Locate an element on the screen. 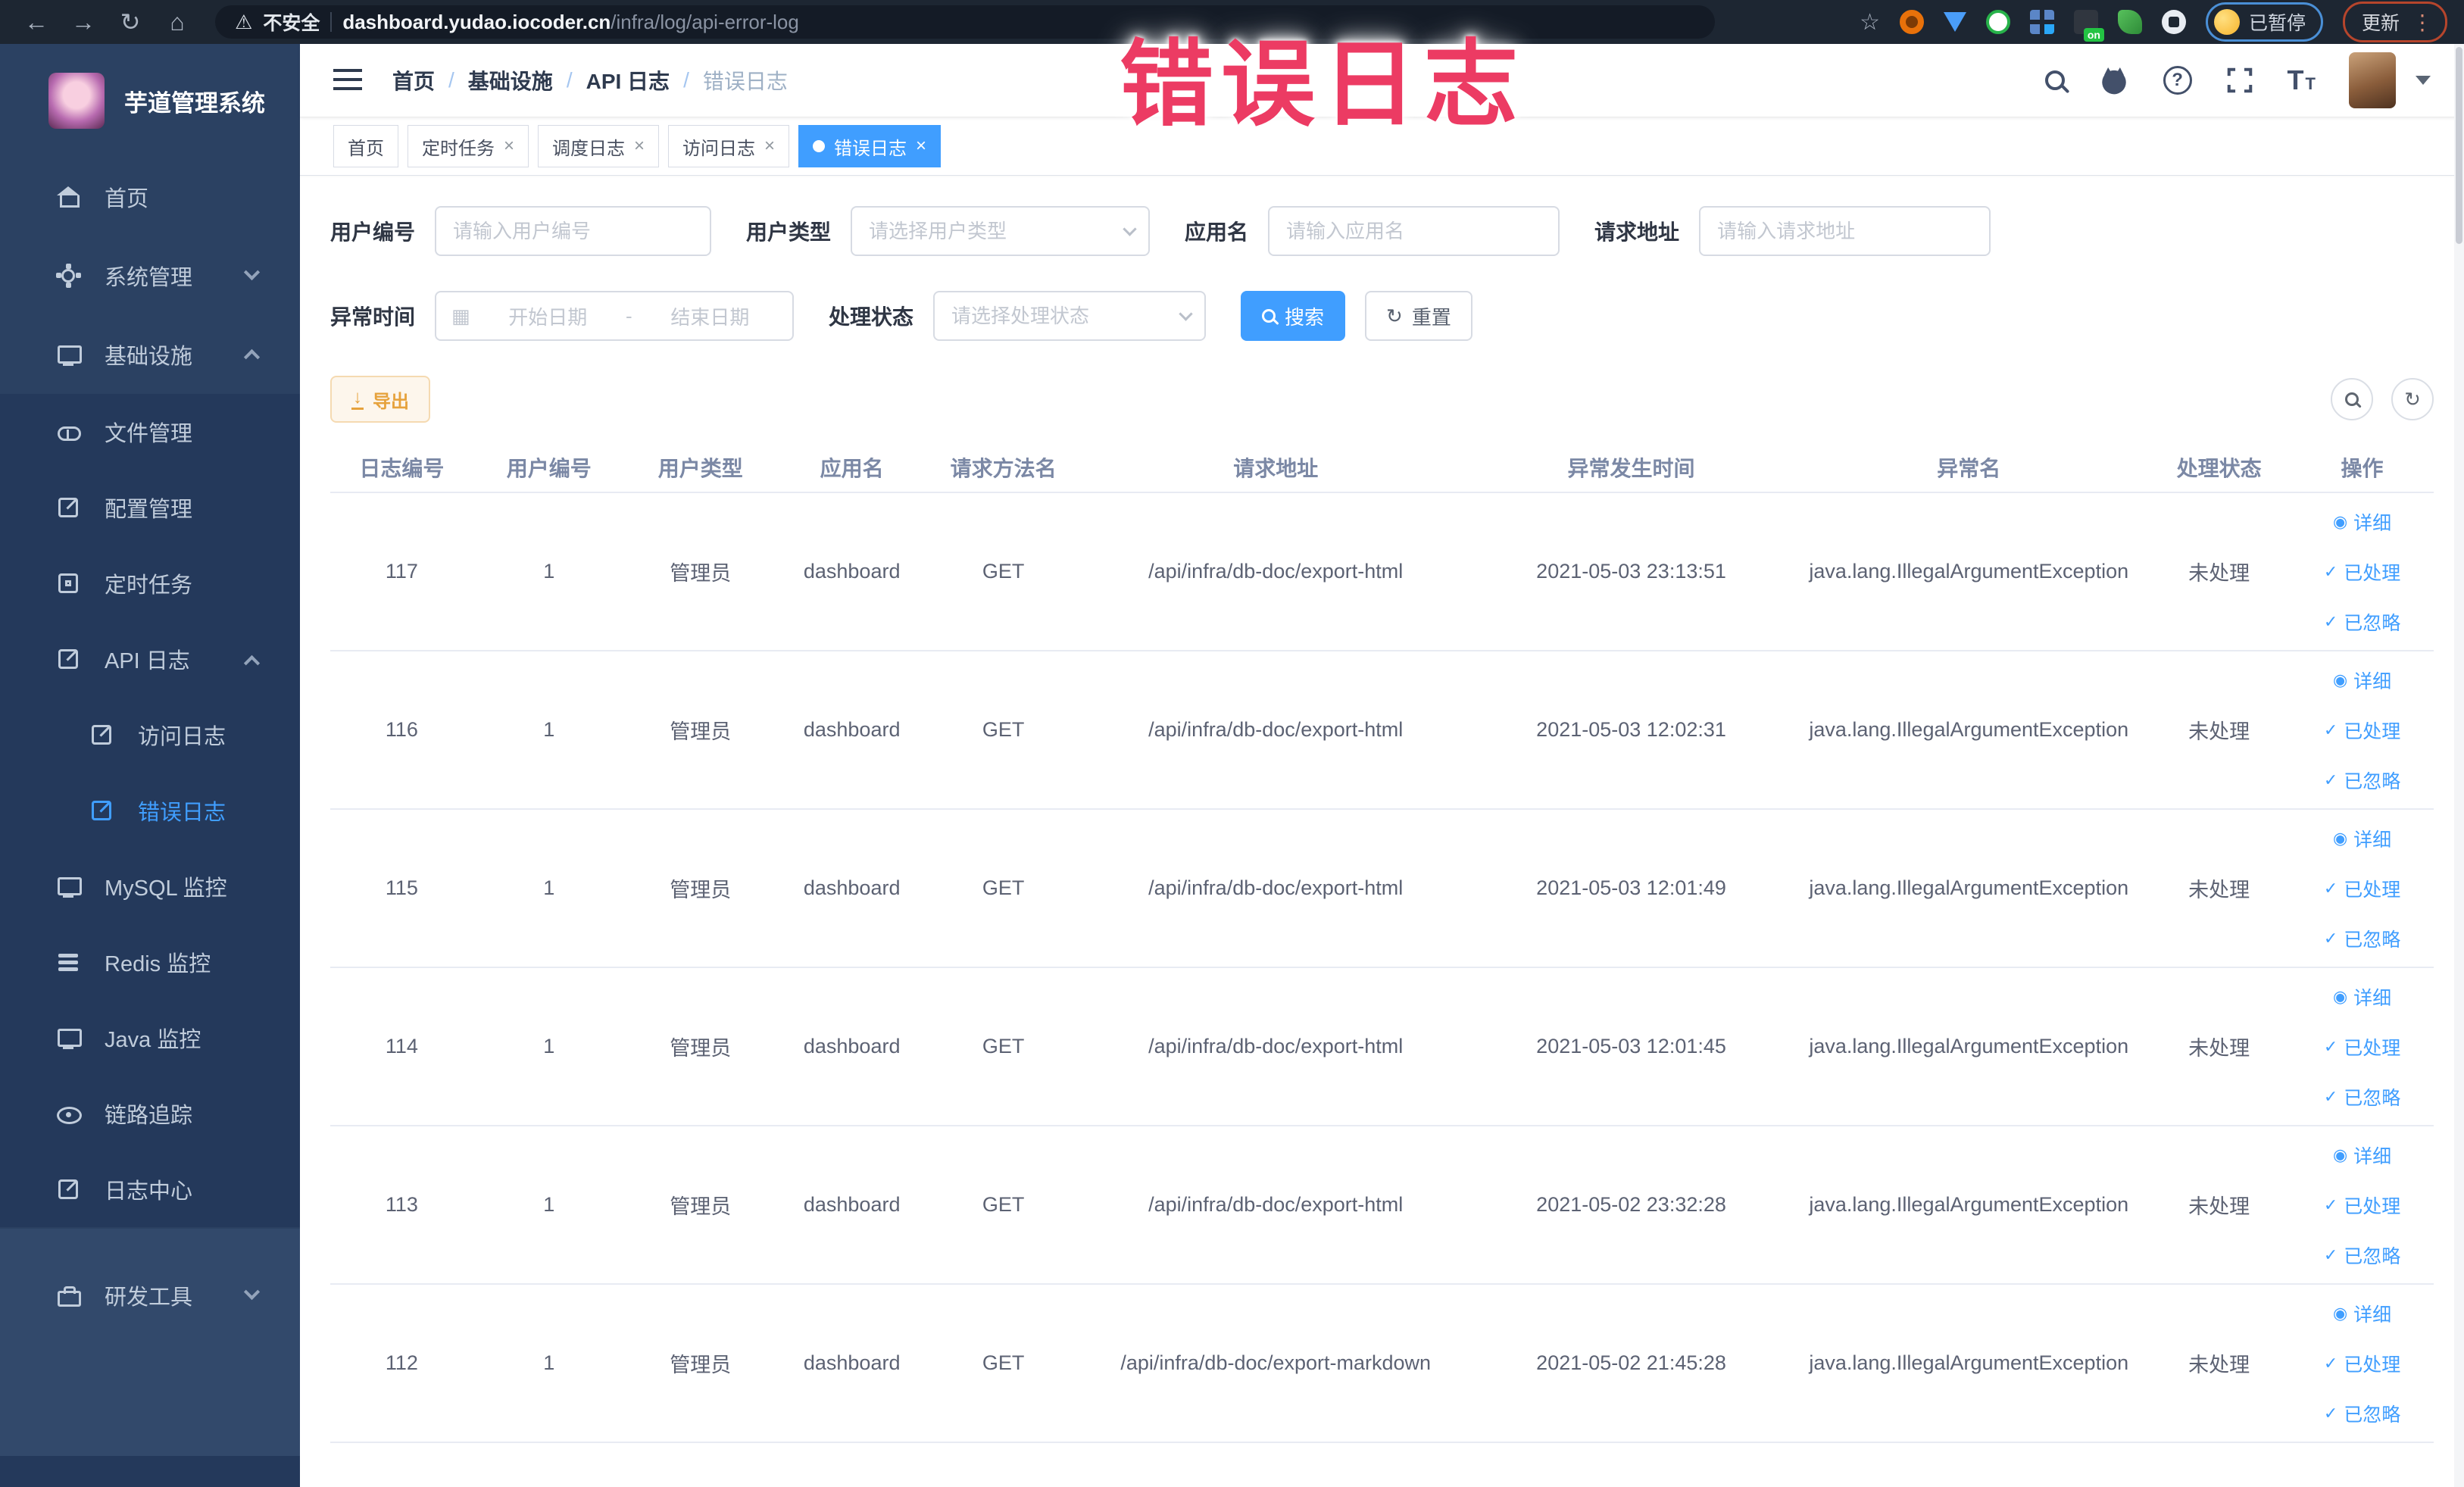 The width and height of the screenshot is (2464, 1487). tab-schedule-log: 调度日志 × is located at coordinates (599, 146).